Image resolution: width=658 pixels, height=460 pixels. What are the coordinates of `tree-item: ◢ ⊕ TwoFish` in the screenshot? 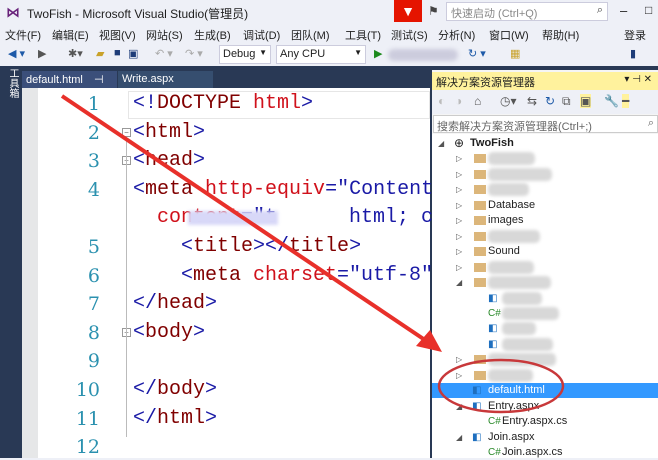 It's located at (545, 143).